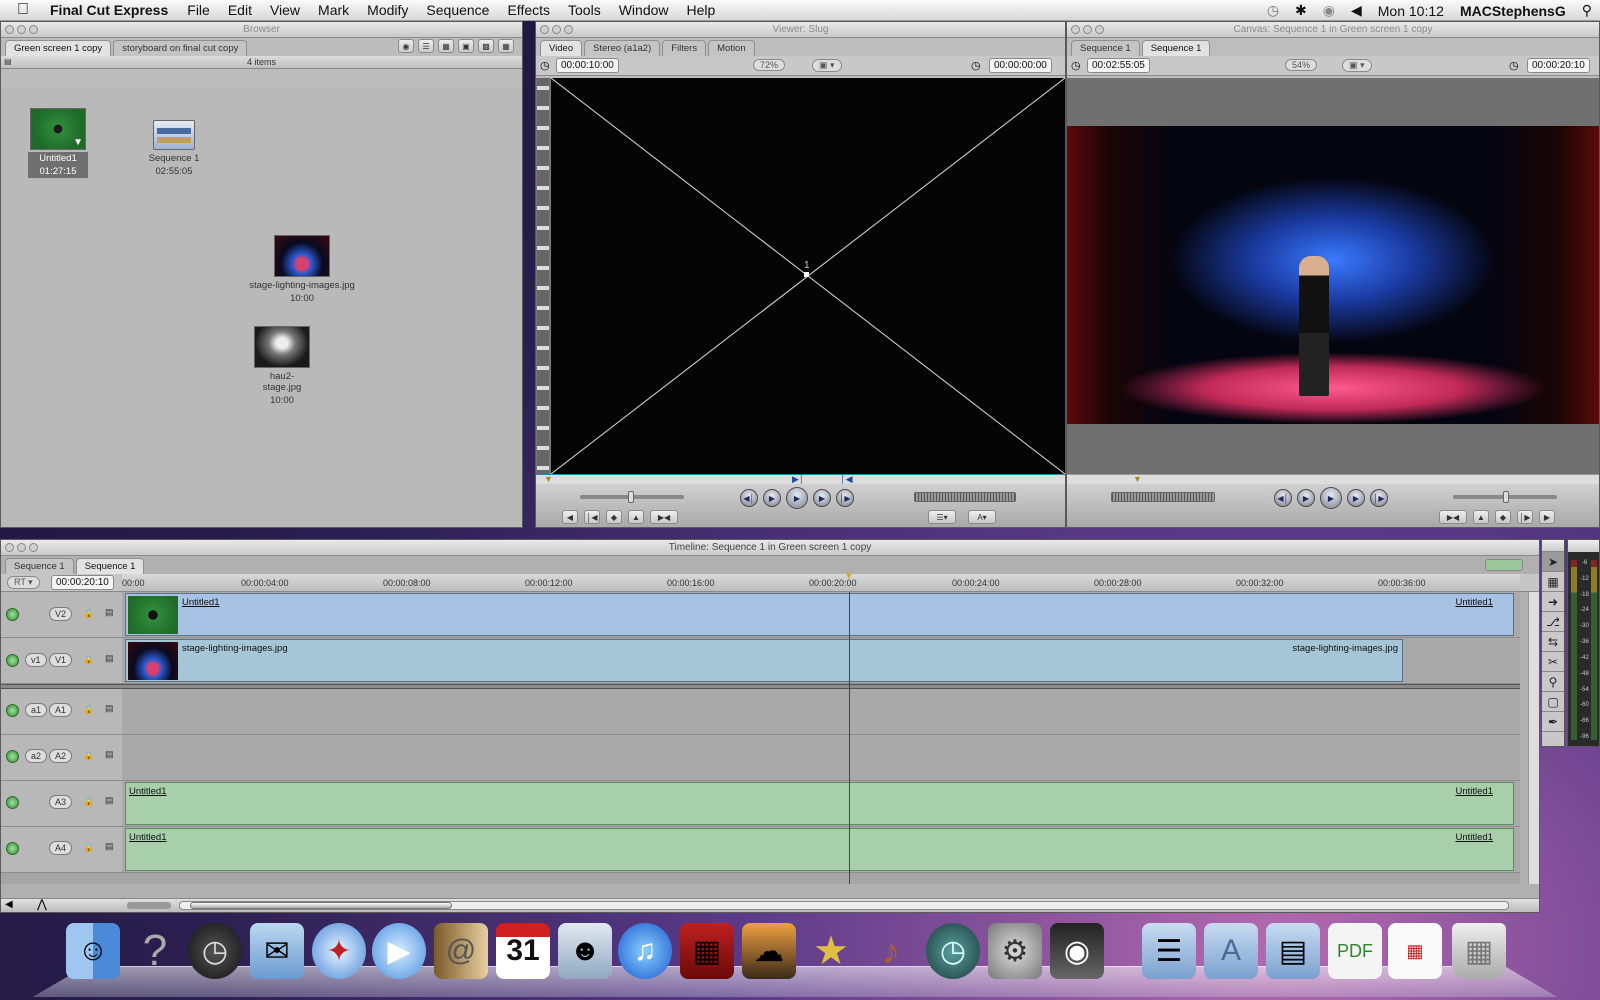 The height and width of the screenshot is (1000, 1600). What do you see at coordinates (845, 498) in the screenshot?
I see `go-to-out-icon: │▶` at bounding box center [845, 498].